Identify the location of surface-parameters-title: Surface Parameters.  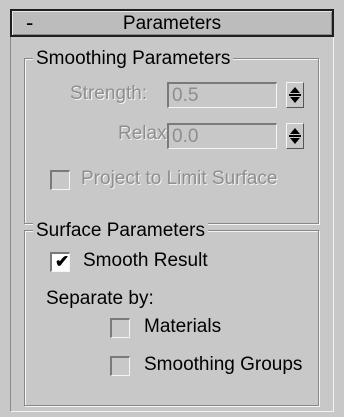
(120, 231).